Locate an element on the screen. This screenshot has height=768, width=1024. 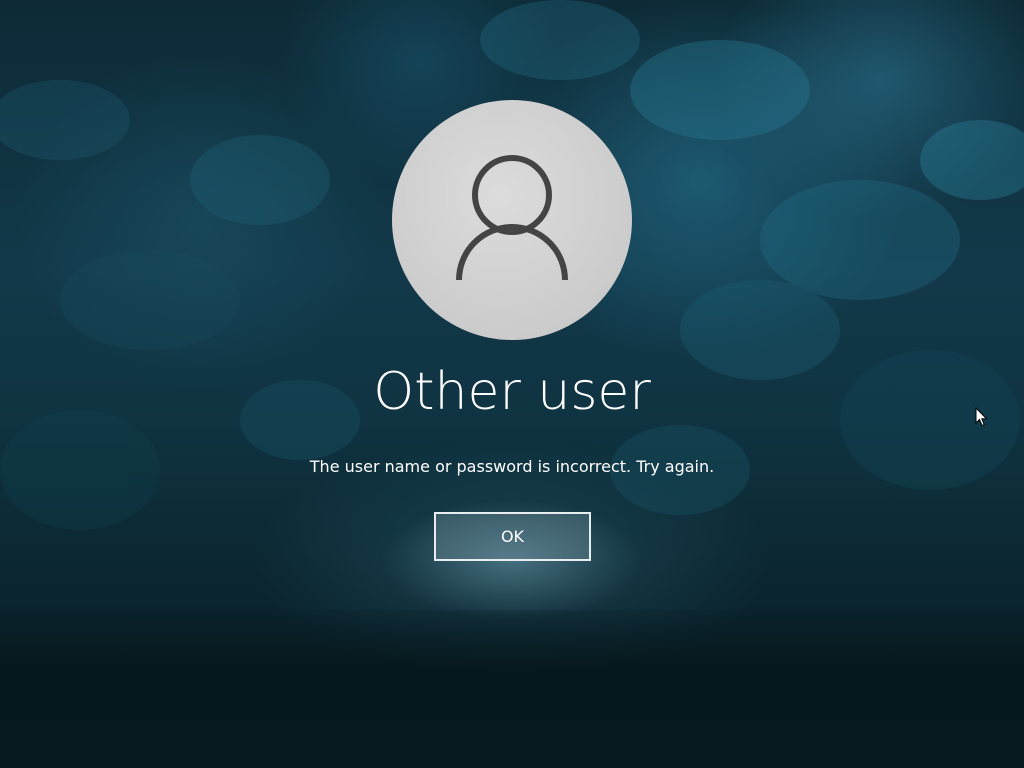
ok-button: OK is located at coordinates (512, 536).